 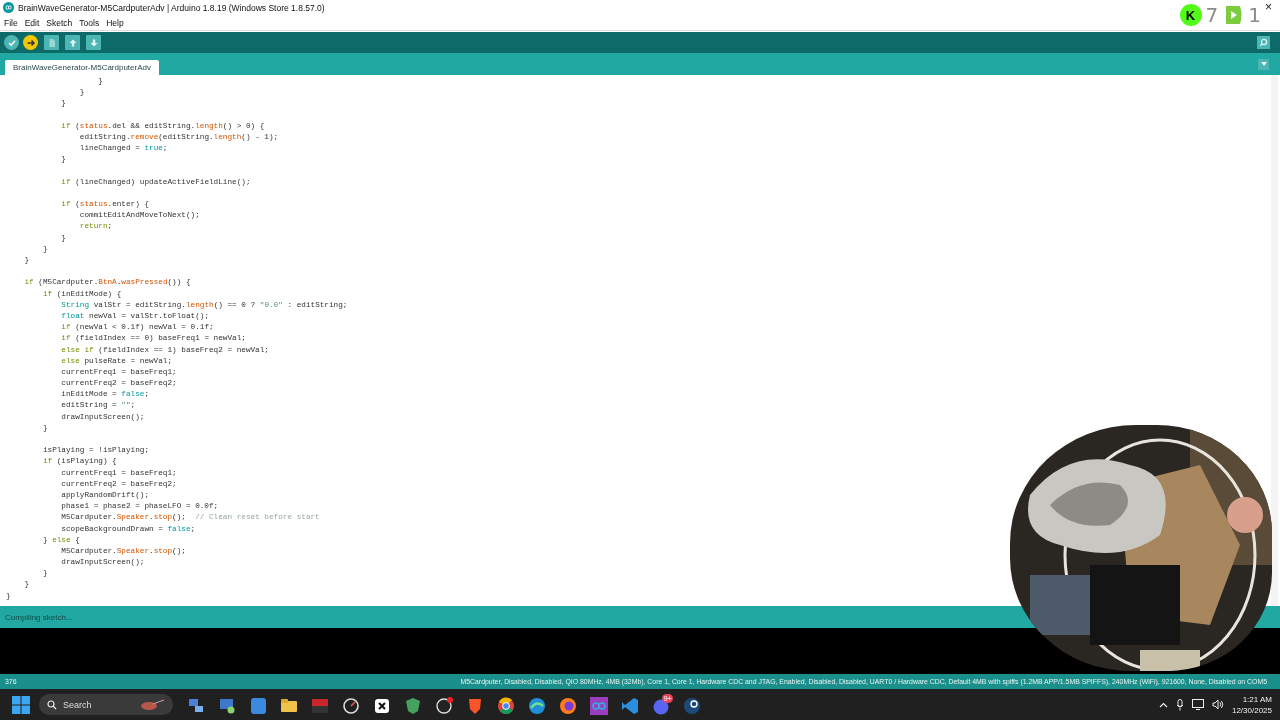 I want to click on up-arrow-icon, so click(x=72, y=42).